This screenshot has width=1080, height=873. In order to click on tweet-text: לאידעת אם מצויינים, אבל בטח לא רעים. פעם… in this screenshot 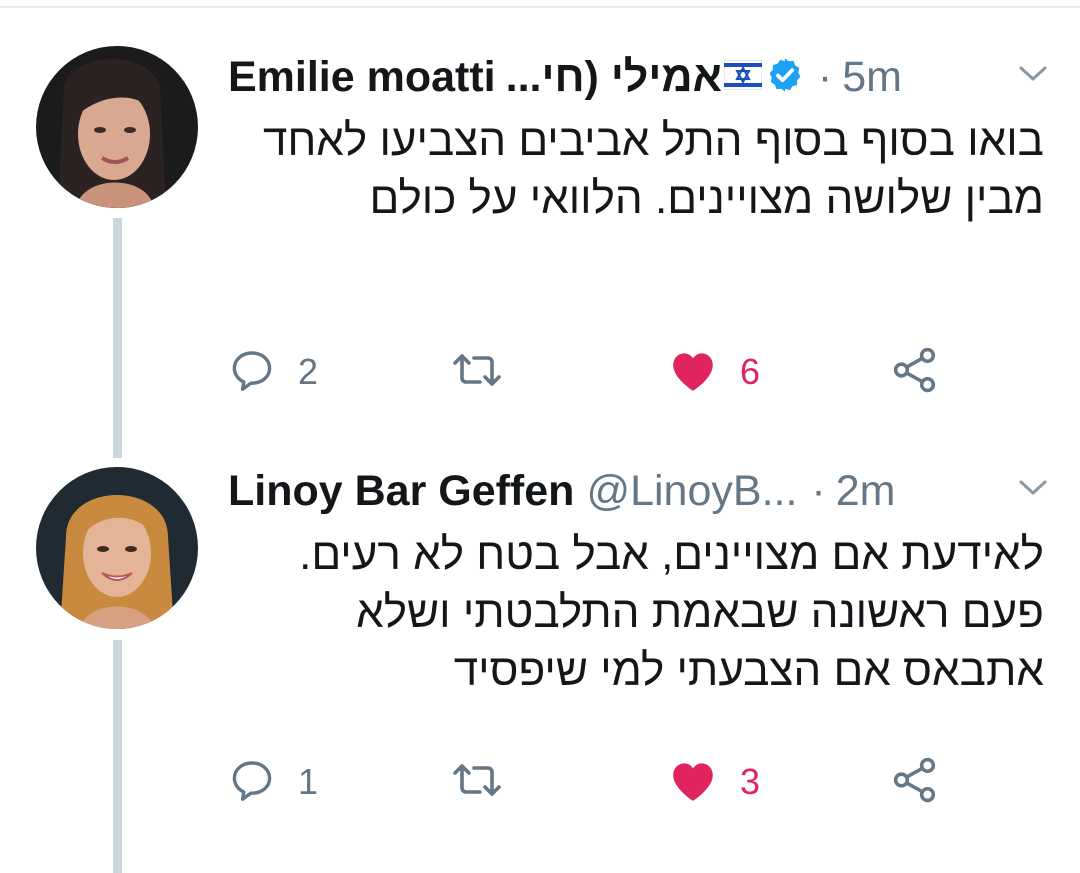, I will do `click(671, 612)`.